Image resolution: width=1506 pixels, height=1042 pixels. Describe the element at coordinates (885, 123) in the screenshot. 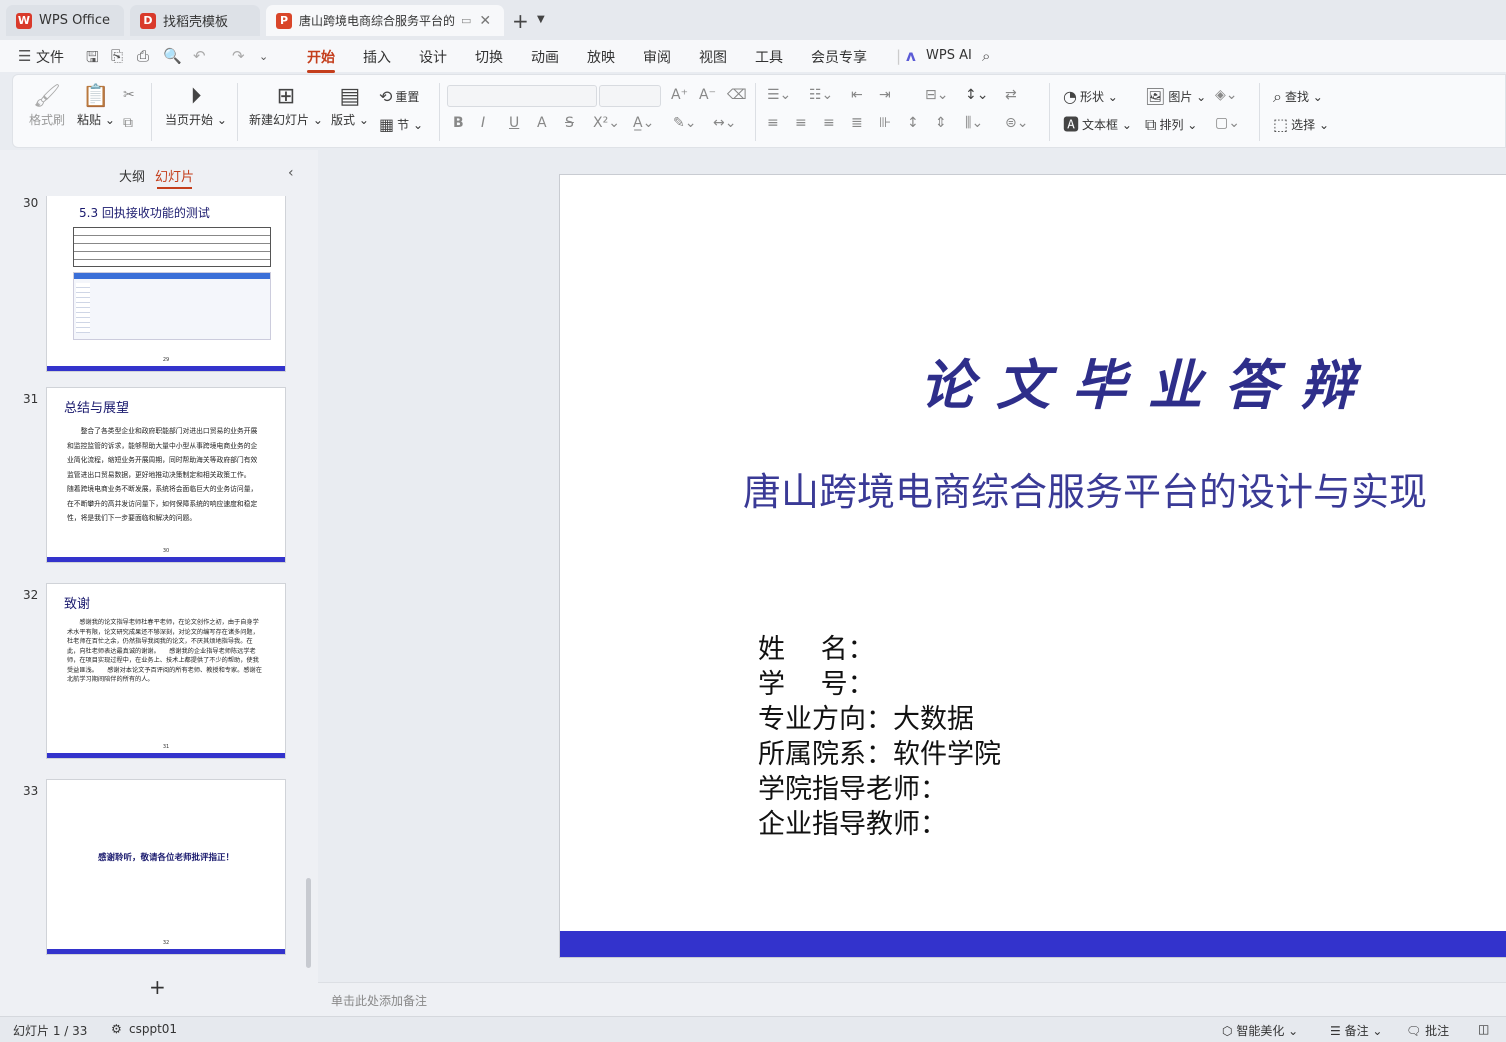

I see `distribute-icon: ⊪` at that location.